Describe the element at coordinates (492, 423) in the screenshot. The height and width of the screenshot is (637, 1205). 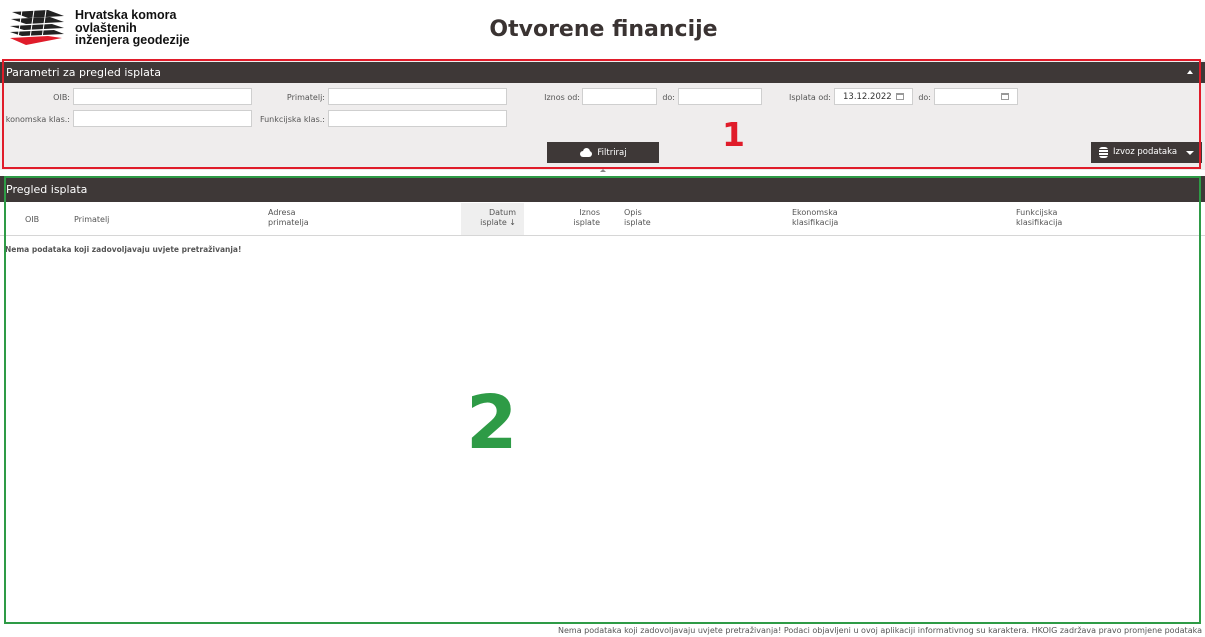
I see `annotation-number-2: 2` at that location.